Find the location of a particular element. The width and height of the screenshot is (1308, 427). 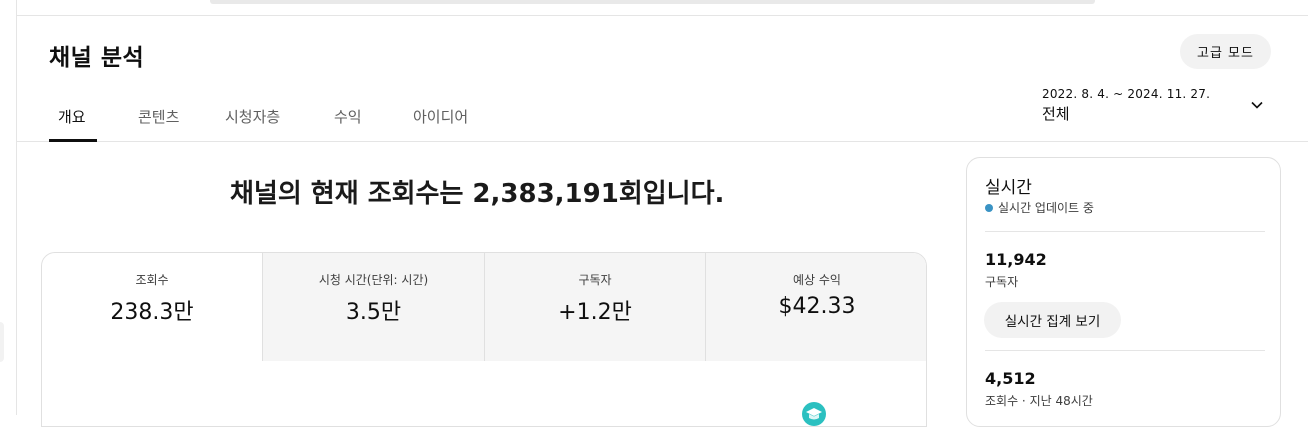

tab-audience: 시청자층 is located at coordinates (252, 116).